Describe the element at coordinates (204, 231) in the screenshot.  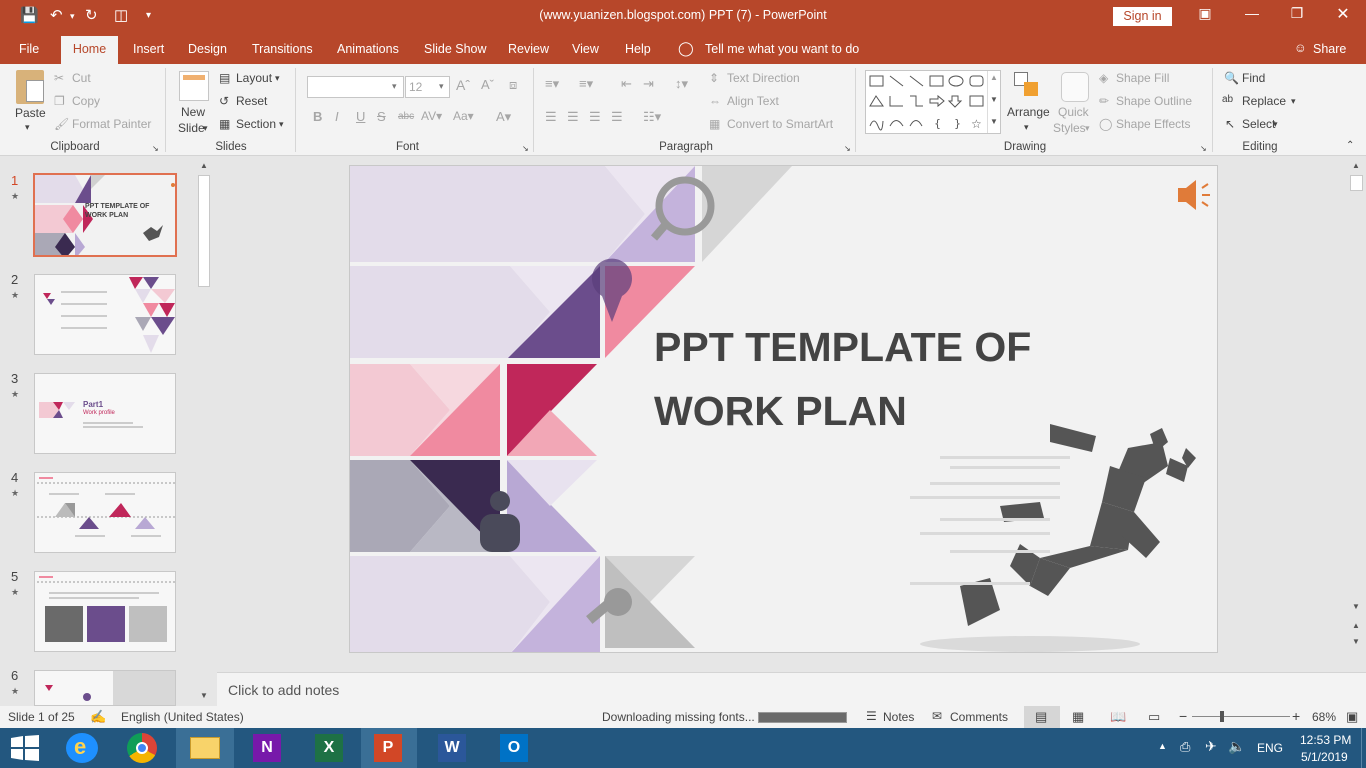
I see `scroll-thumb` at that location.